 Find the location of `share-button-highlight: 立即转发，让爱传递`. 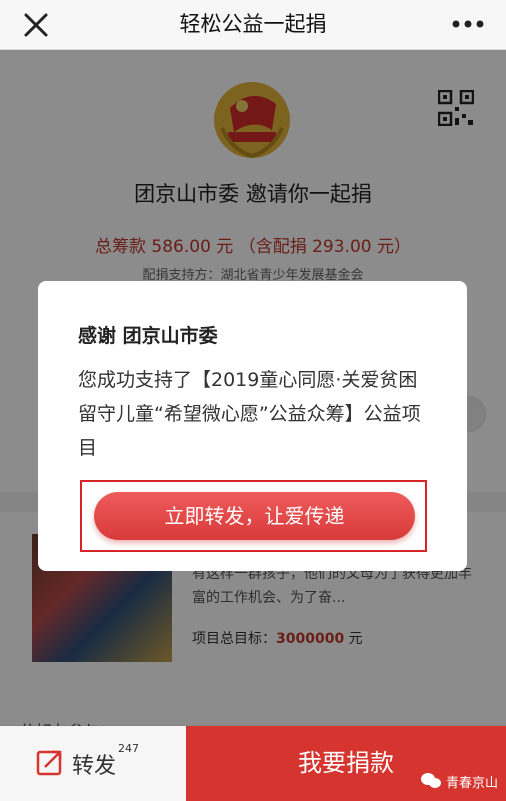

share-button-highlight: 立即转发，让爱传递 is located at coordinates (253, 516).